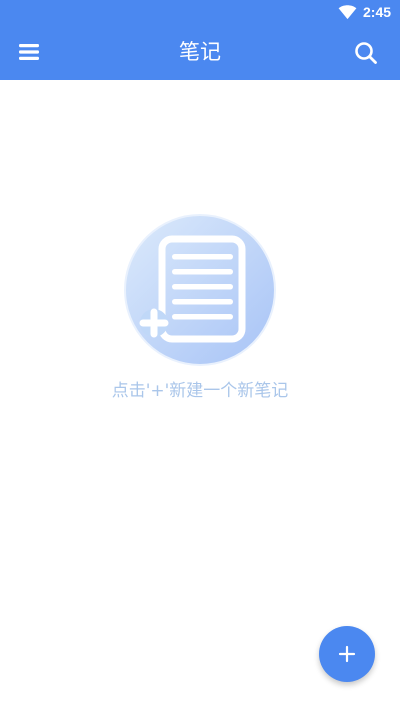  Describe the element at coordinates (200, 12) in the screenshot. I see `status-bar: 2:45` at that location.